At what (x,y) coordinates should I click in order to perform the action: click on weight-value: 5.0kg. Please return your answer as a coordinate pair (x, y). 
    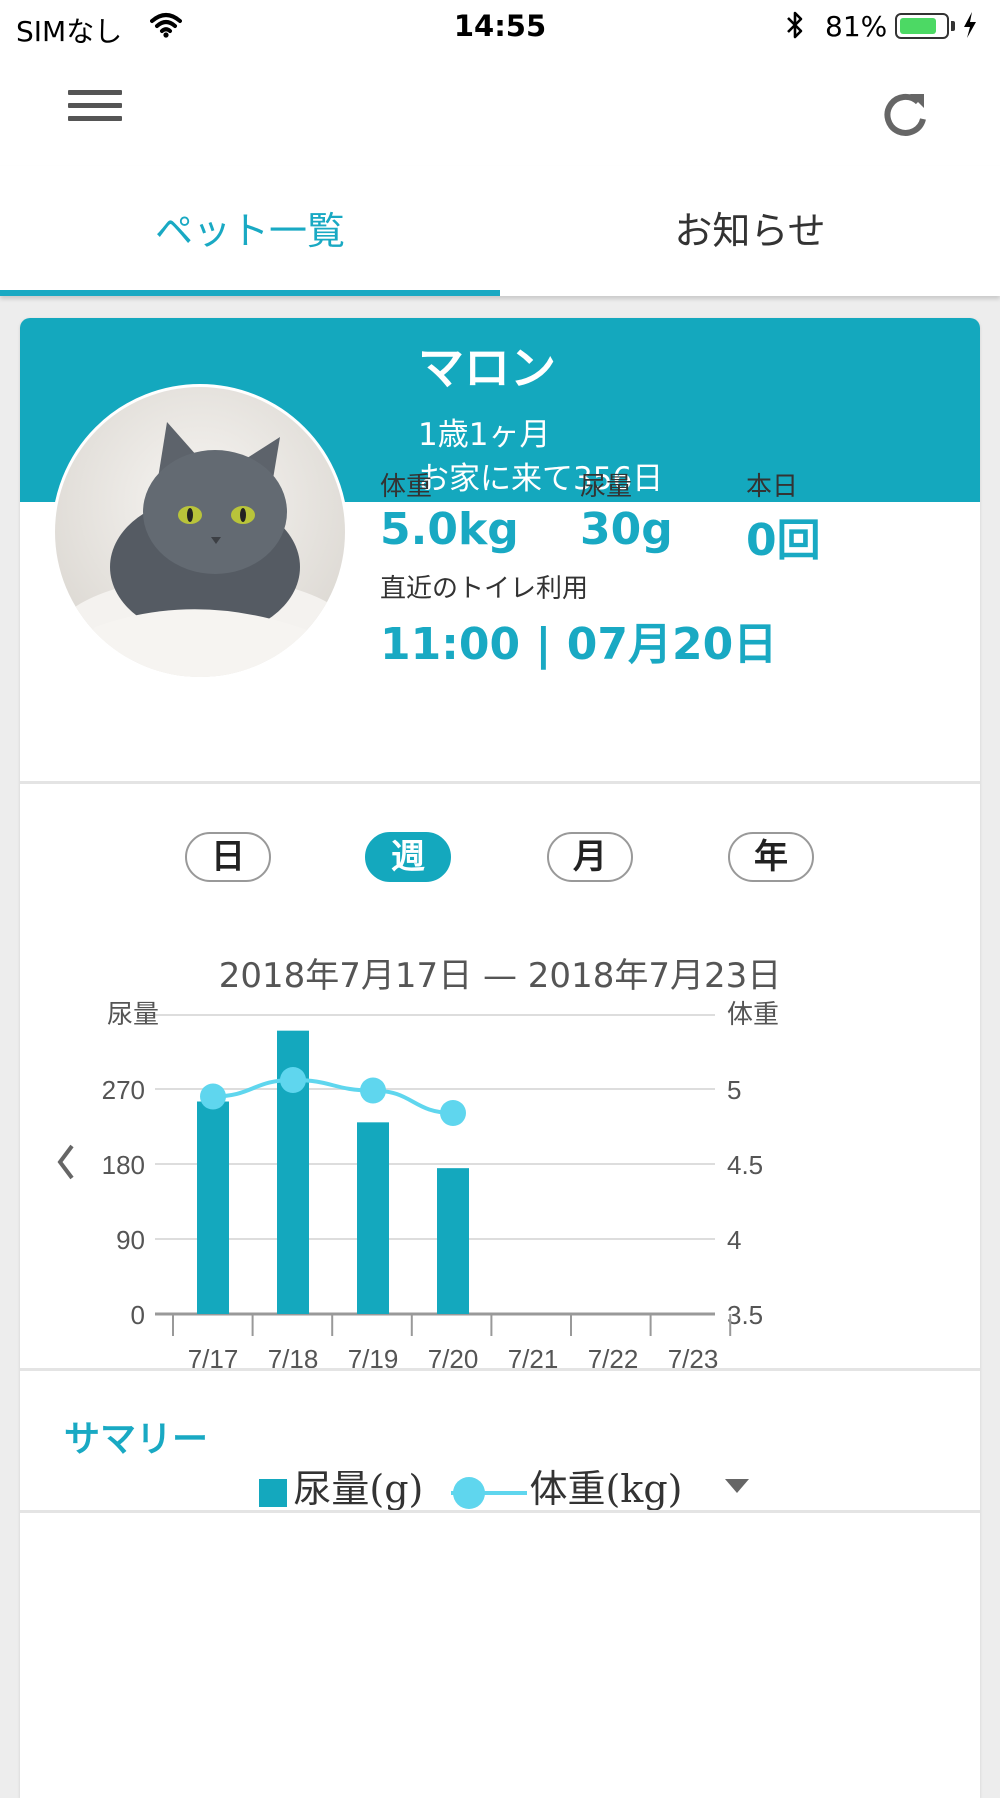
    Looking at the image, I should click on (449, 529).